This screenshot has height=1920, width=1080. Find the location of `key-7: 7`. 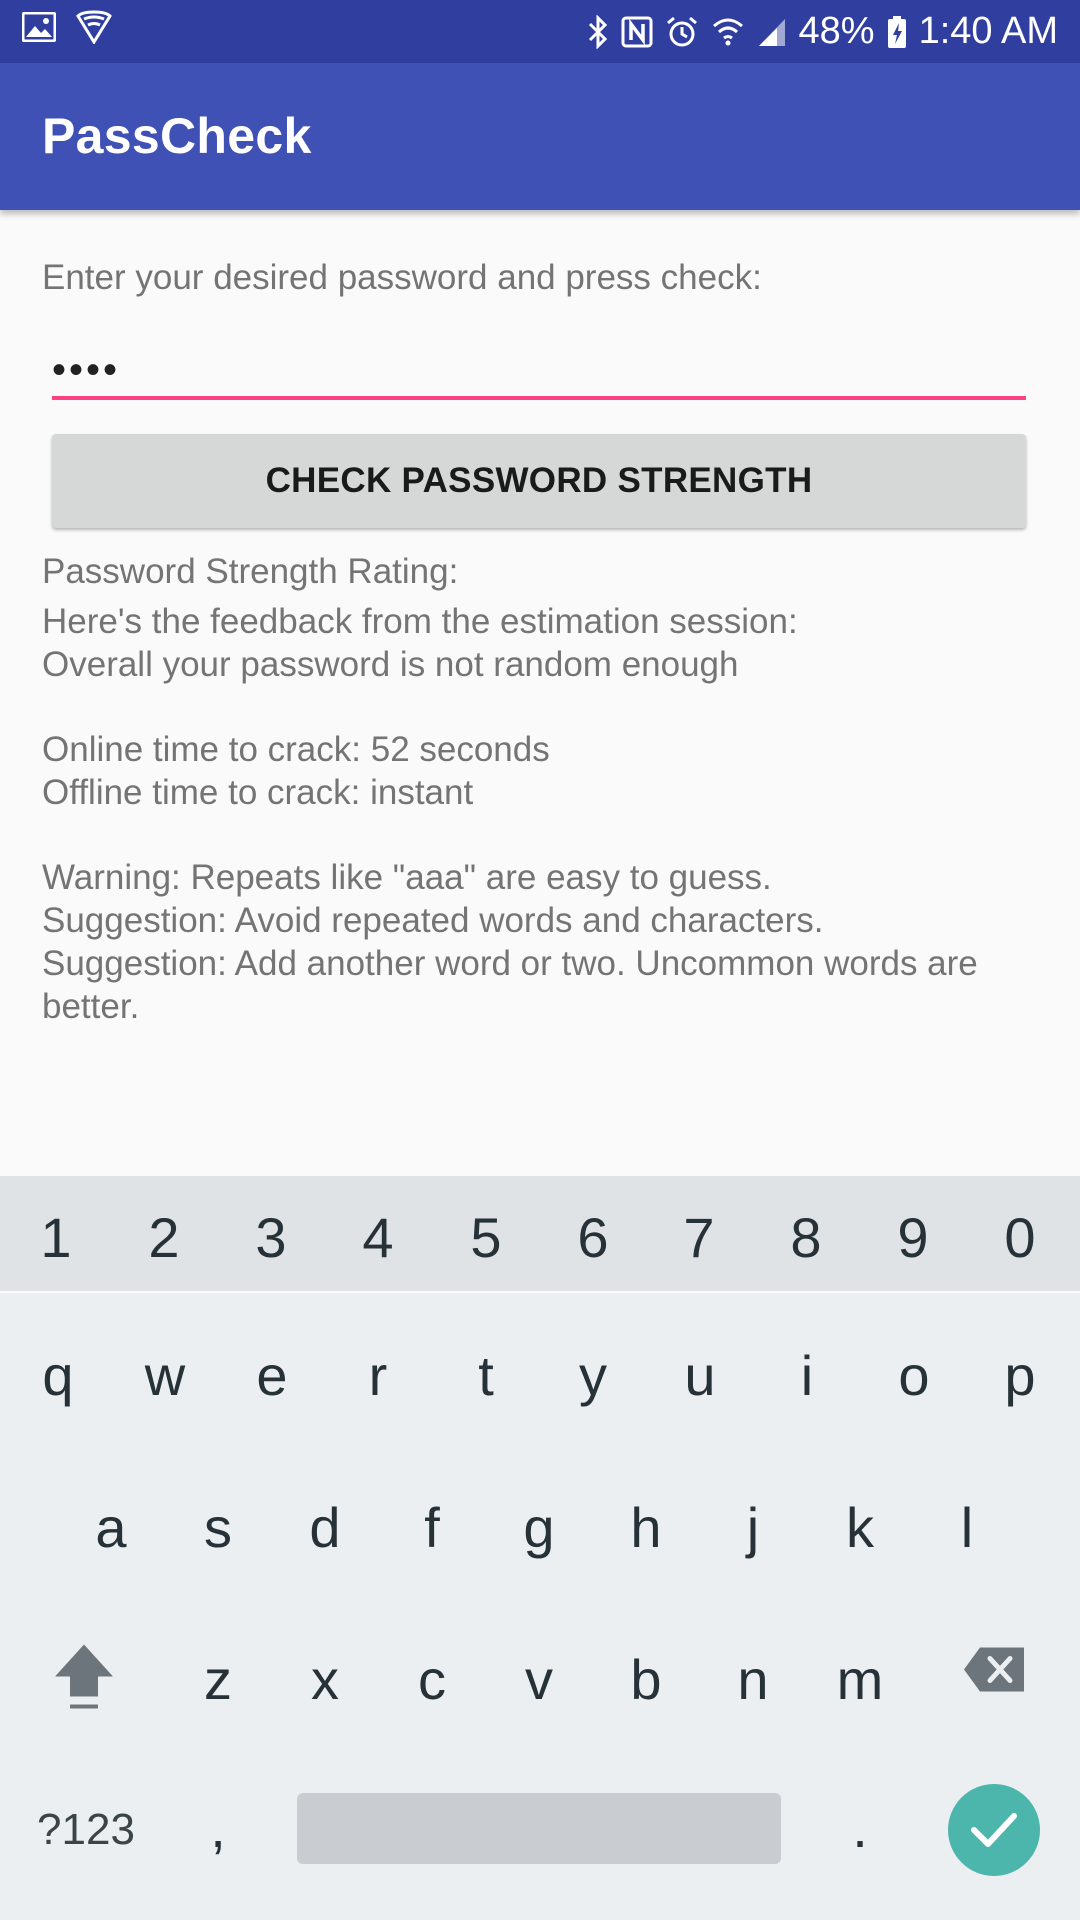

key-7: 7 is located at coordinates (698, 1238).